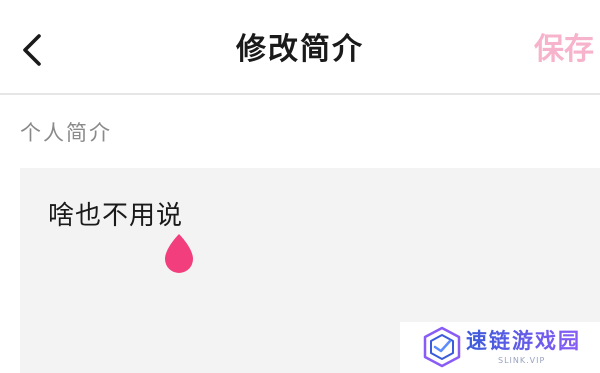  Describe the element at coordinates (442, 347) in the screenshot. I see `cube-logo-icon` at that location.